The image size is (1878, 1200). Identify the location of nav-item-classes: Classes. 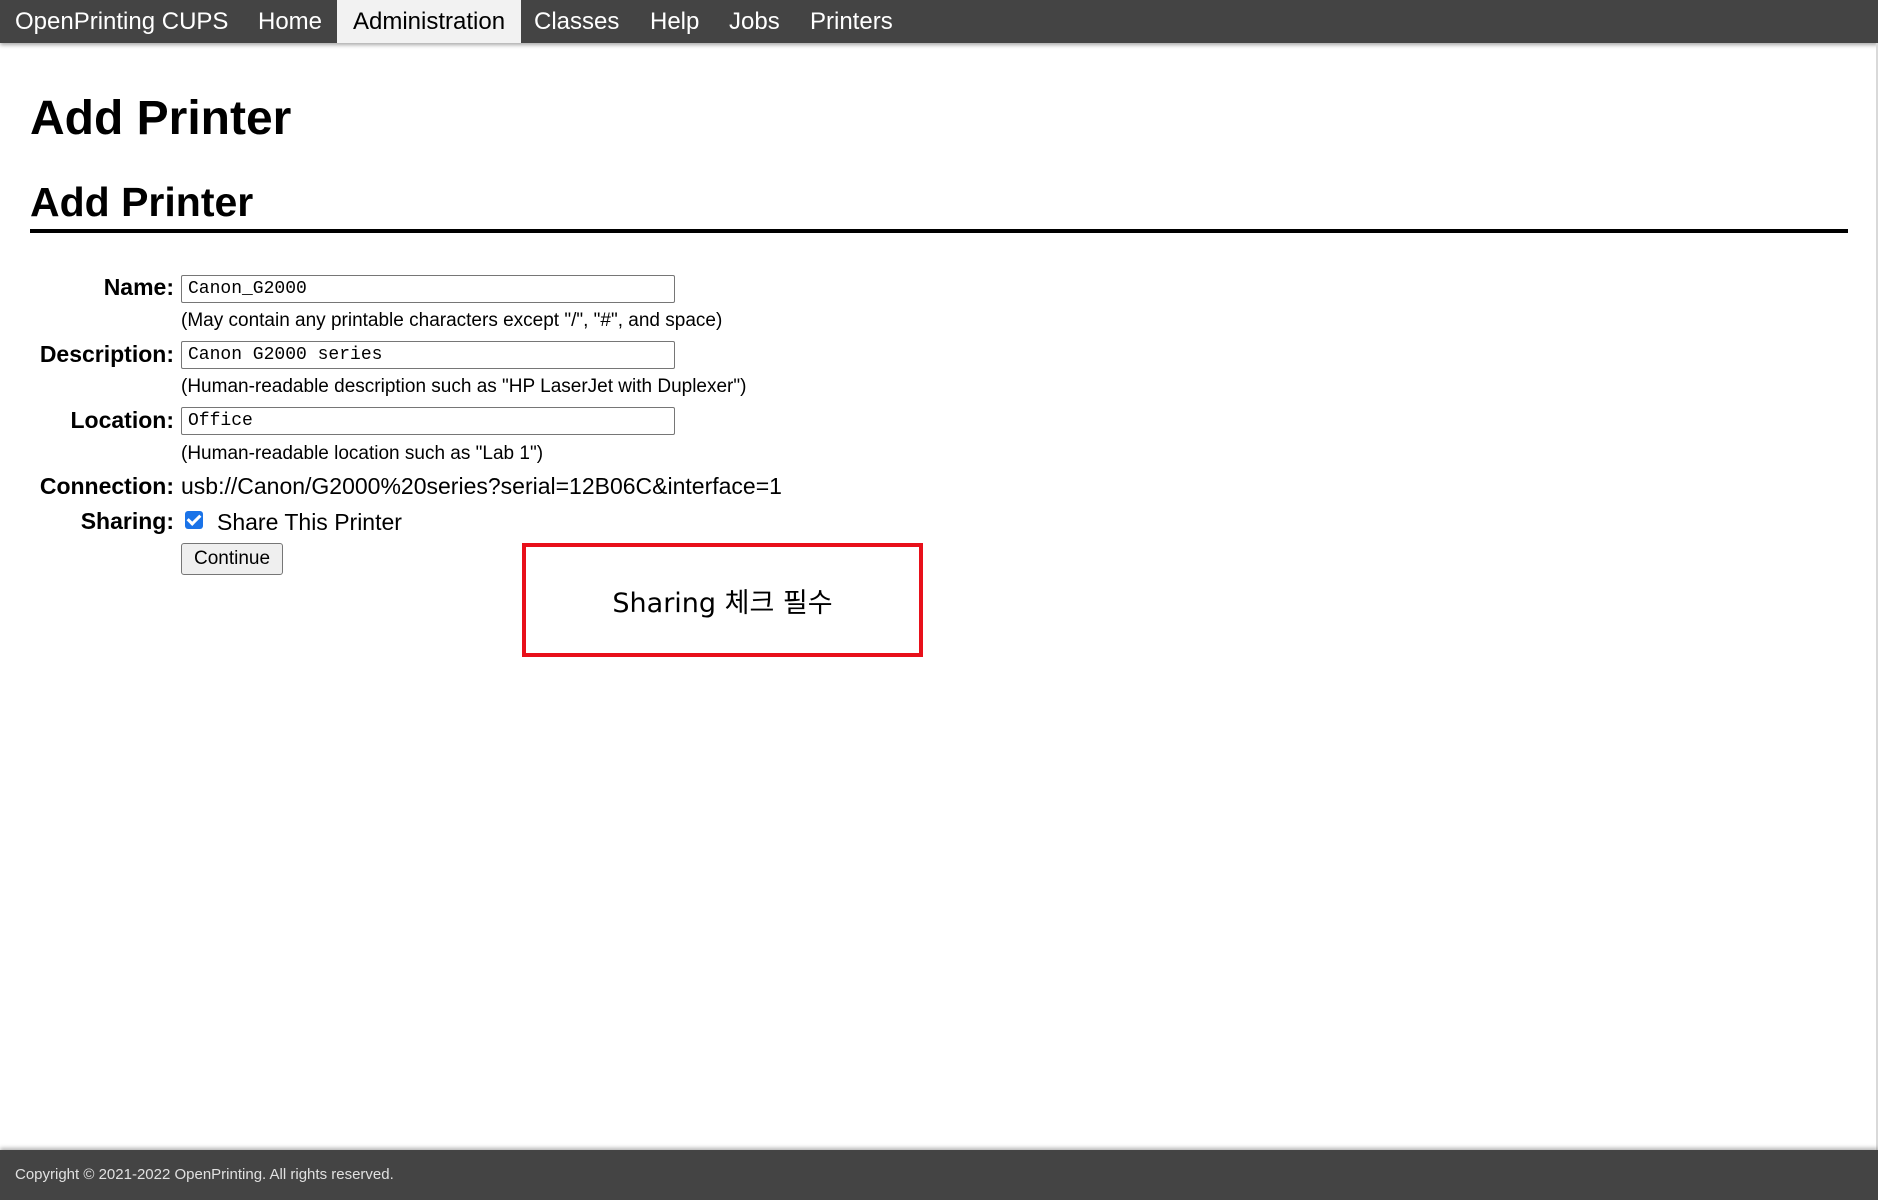
(576, 21).